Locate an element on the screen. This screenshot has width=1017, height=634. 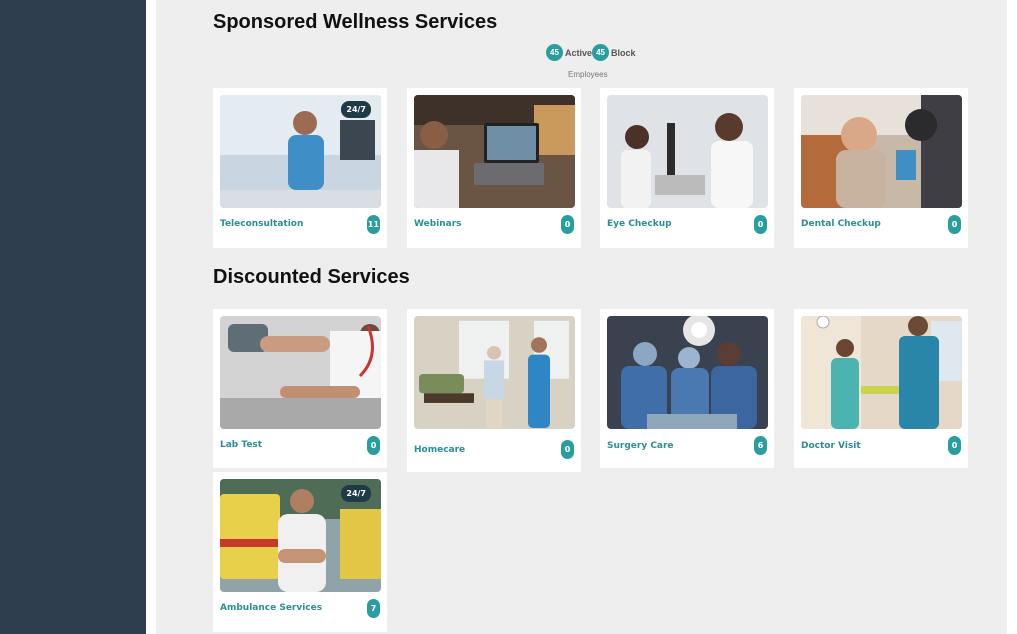
card-label: Webinars is located at coordinates (438, 224).